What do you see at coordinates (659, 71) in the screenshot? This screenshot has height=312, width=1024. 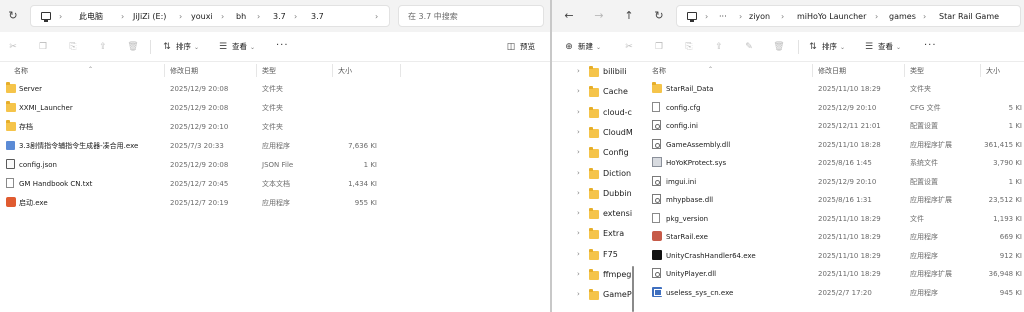 I see `column-name: 名称` at bounding box center [659, 71].